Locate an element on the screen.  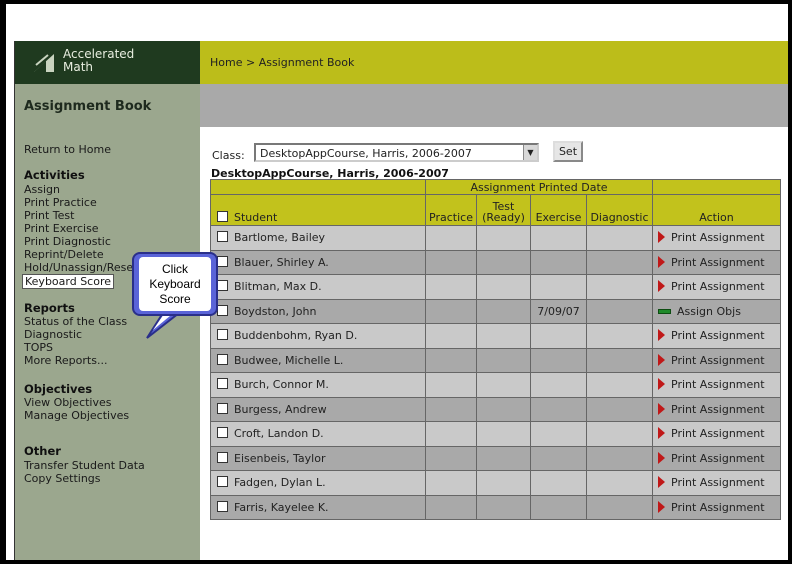
sidebar-item-copy-settings: Copy Settings is located at coordinates (62, 478).